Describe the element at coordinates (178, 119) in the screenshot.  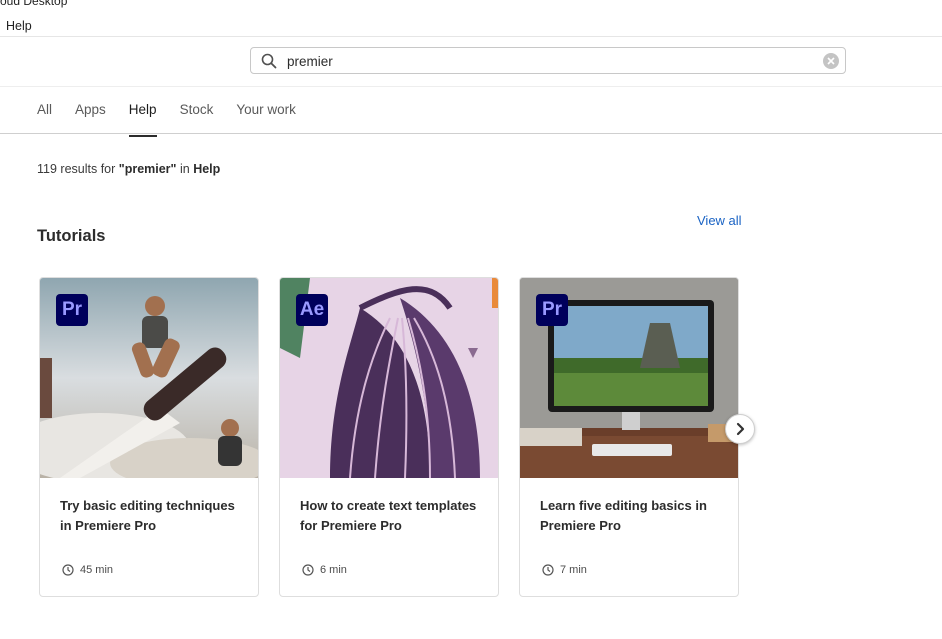
I see `search-tabs: All Apps Help Stock Your work` at that location.